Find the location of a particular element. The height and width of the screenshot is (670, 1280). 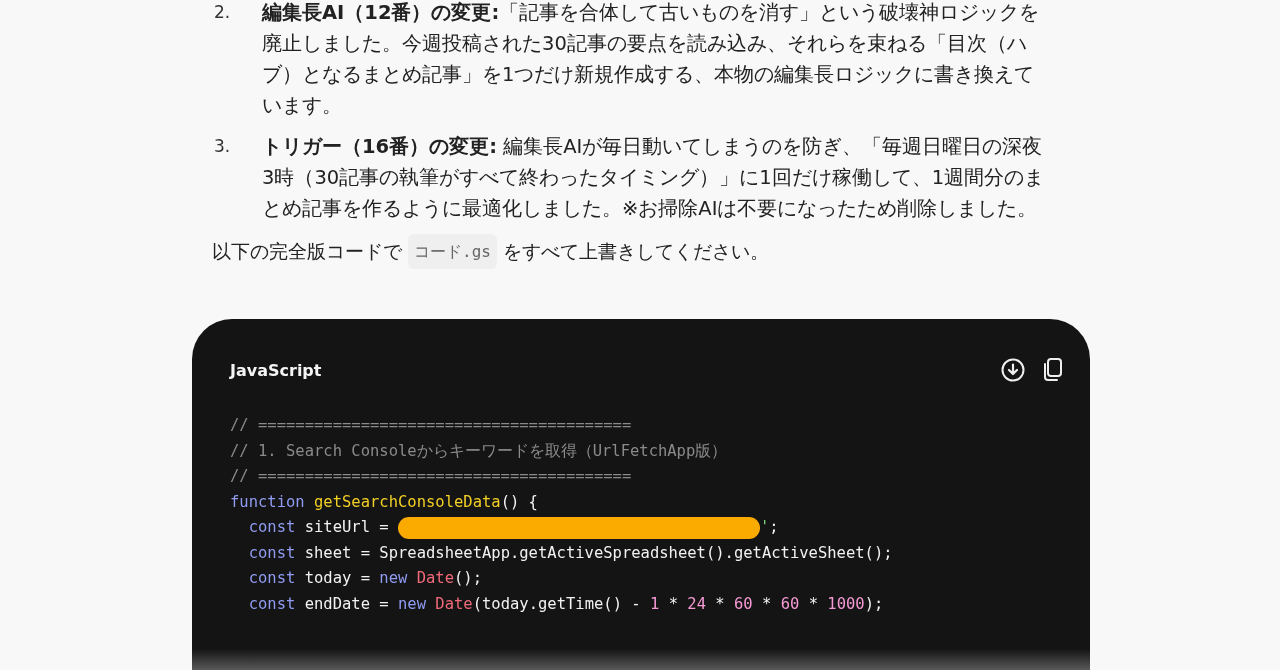

code-number: 1000 is located at coordinates (846, 603).